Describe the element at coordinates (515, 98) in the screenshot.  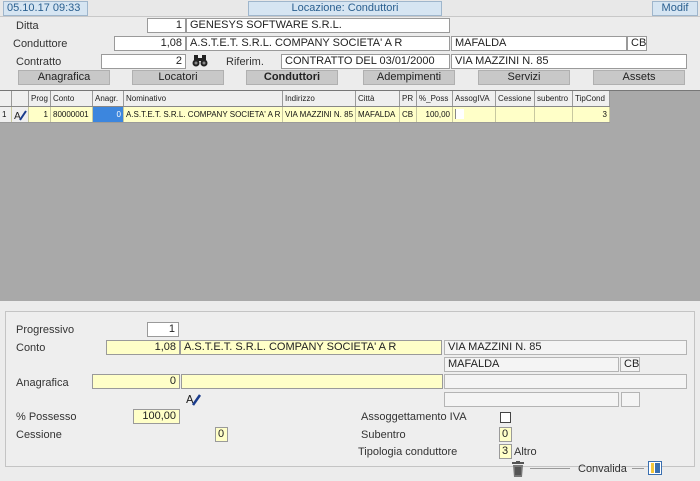
I see `col-header-cessione: Cessione` at that location.